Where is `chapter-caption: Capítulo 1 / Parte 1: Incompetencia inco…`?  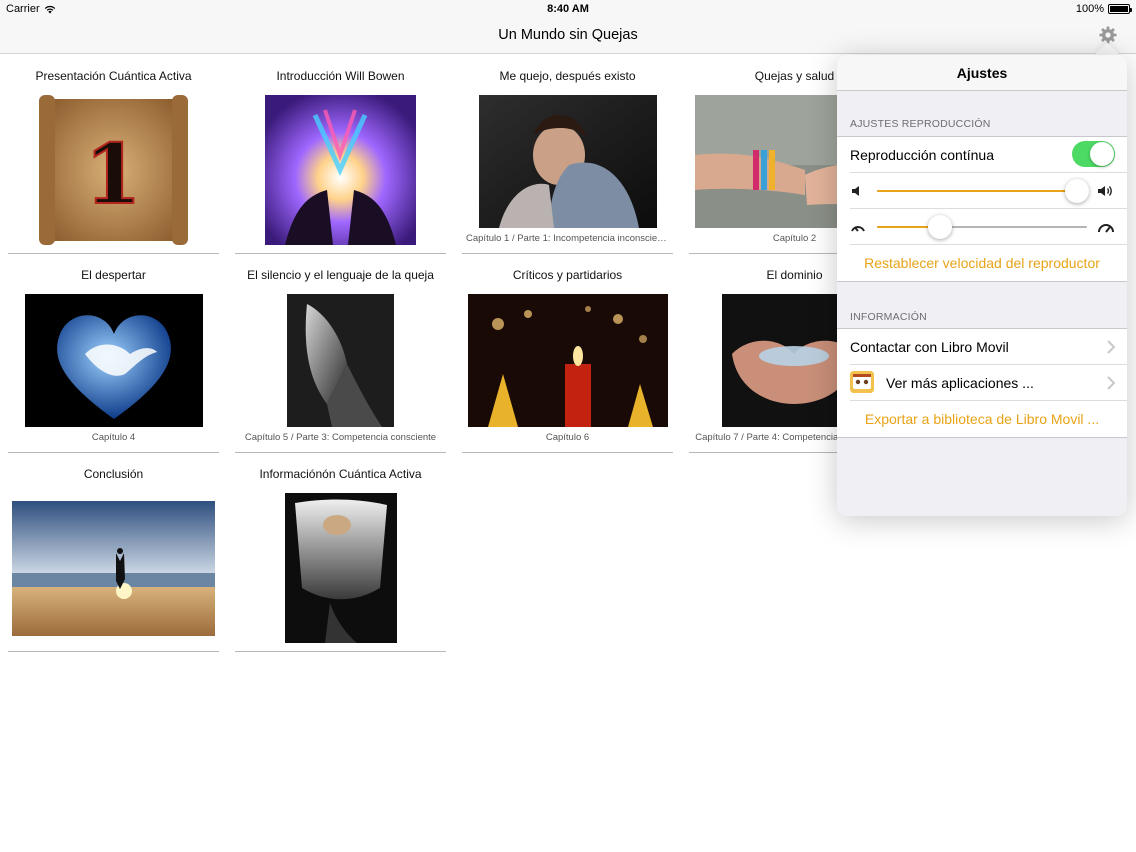 chapter-caption: Capítulo 1 / Parte 1: Incompetencia inco… is located at coordinates (567, 238).